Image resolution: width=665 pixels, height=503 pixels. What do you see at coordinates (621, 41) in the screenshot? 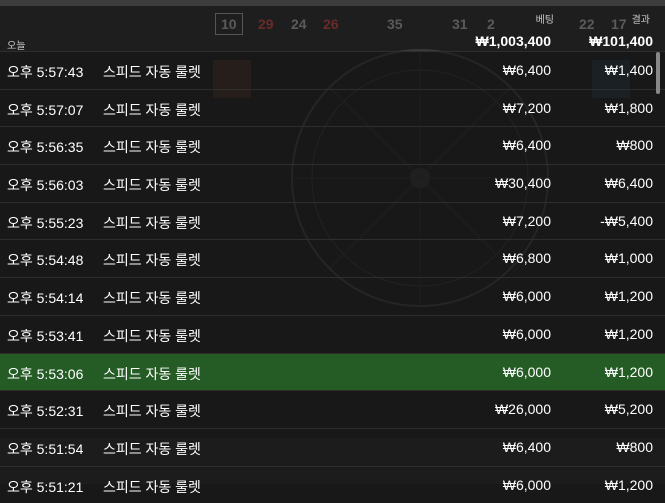
I see `total-result-value: ₩101,400` at bounding box center [621, 41].